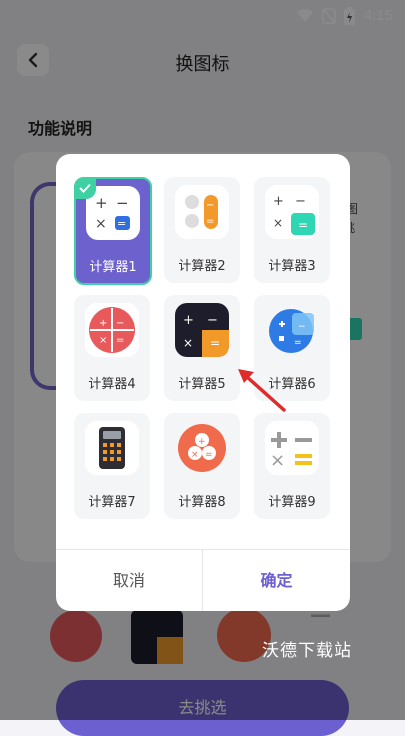  I want to click on watermark: 沃德下载站, so click(307, 651).